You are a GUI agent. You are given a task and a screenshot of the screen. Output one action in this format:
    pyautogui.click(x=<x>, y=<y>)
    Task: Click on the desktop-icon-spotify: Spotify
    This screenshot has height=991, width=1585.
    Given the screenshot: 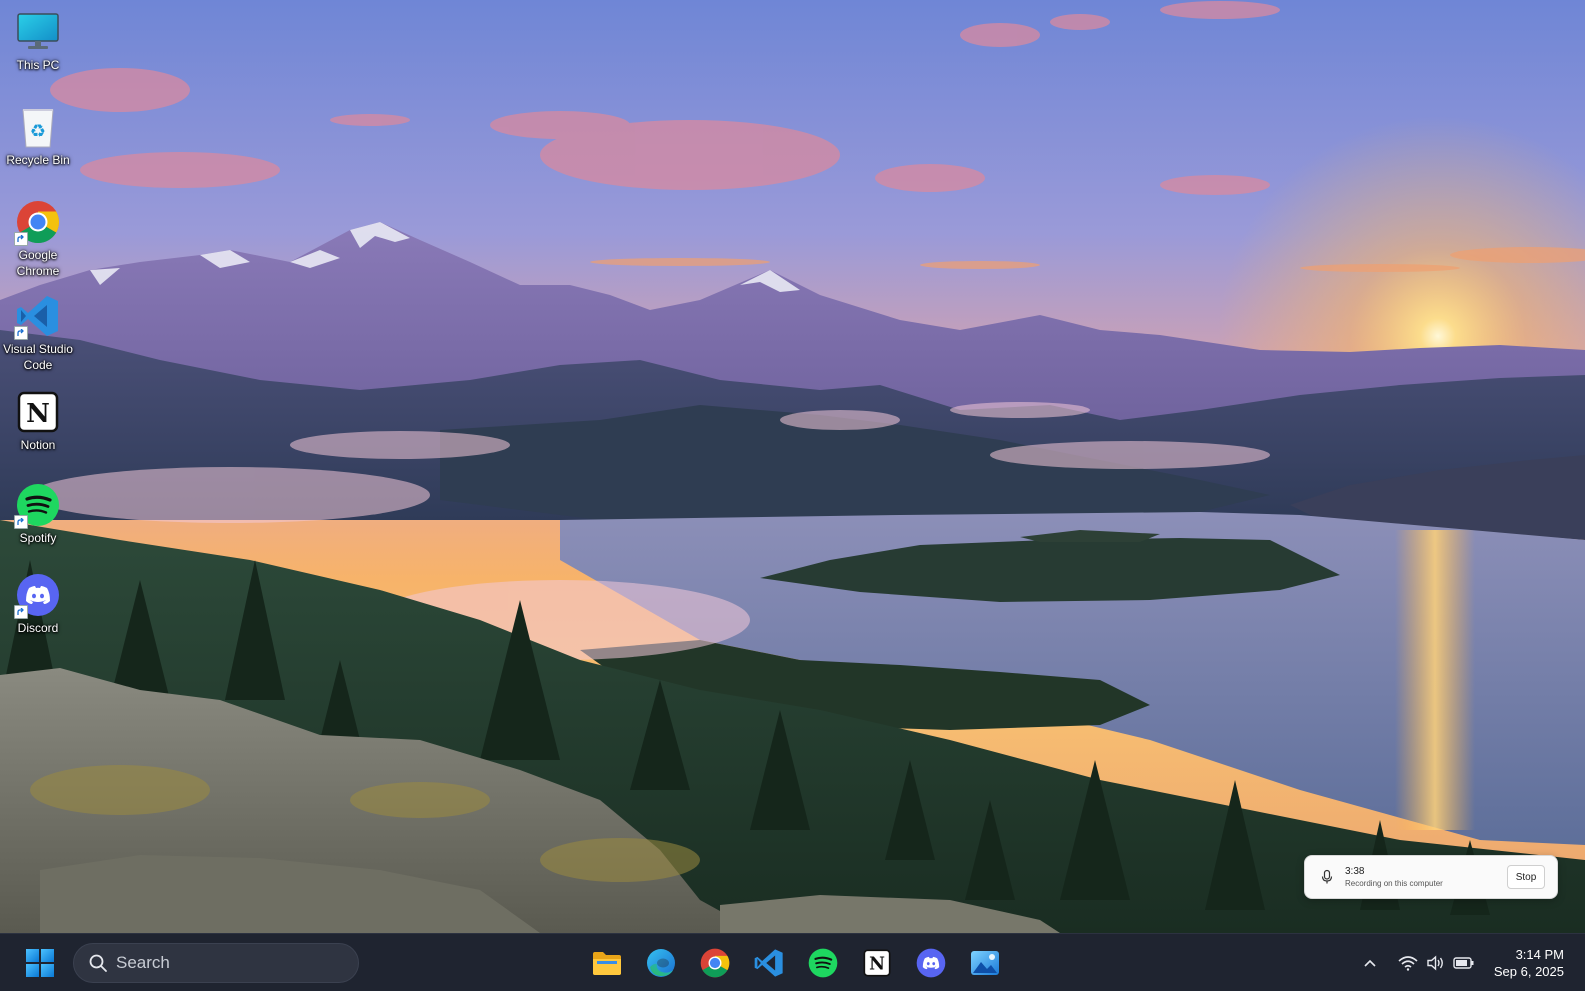 What is the action you would take?
    pyautogui.click(x=38, y=514)
    